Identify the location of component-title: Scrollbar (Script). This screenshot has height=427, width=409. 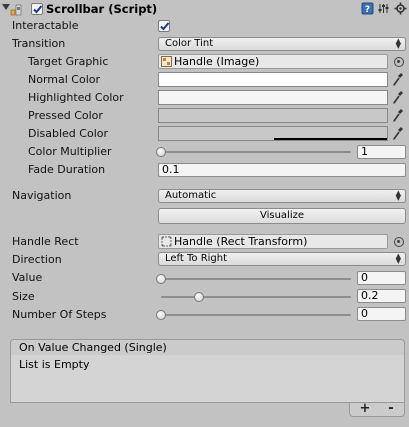
(102, 9).